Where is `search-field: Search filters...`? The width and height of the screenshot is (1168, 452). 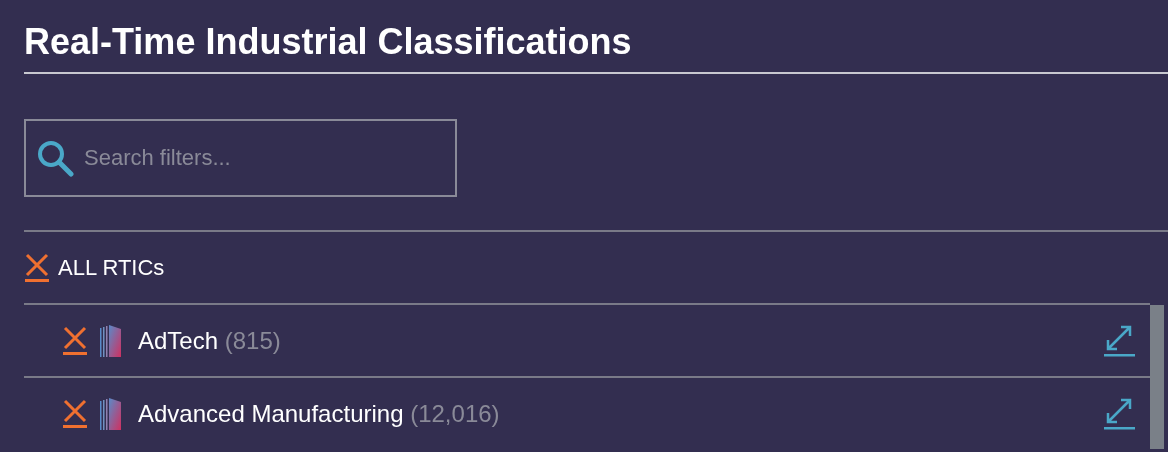 search-field: Search filters... is located at coordinates (240, 158).